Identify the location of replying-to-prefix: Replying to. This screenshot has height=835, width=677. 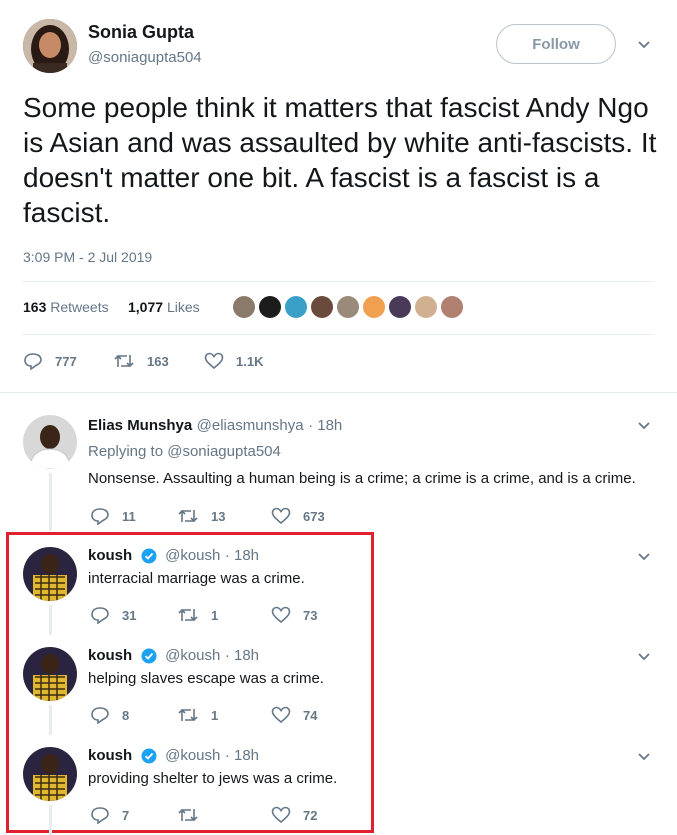
(126, 451).